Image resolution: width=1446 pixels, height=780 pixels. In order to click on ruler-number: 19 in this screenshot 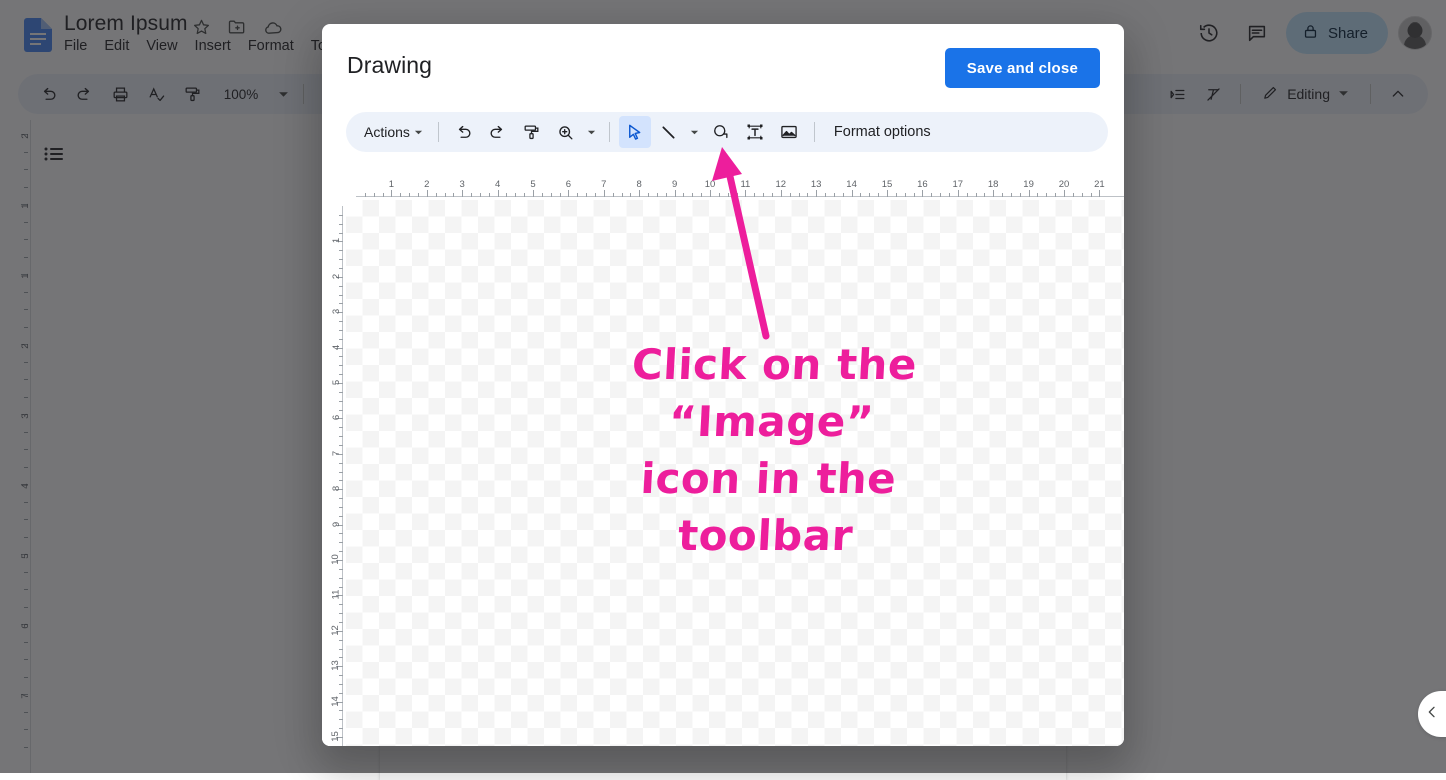, I will do `click(1028, 184)`.